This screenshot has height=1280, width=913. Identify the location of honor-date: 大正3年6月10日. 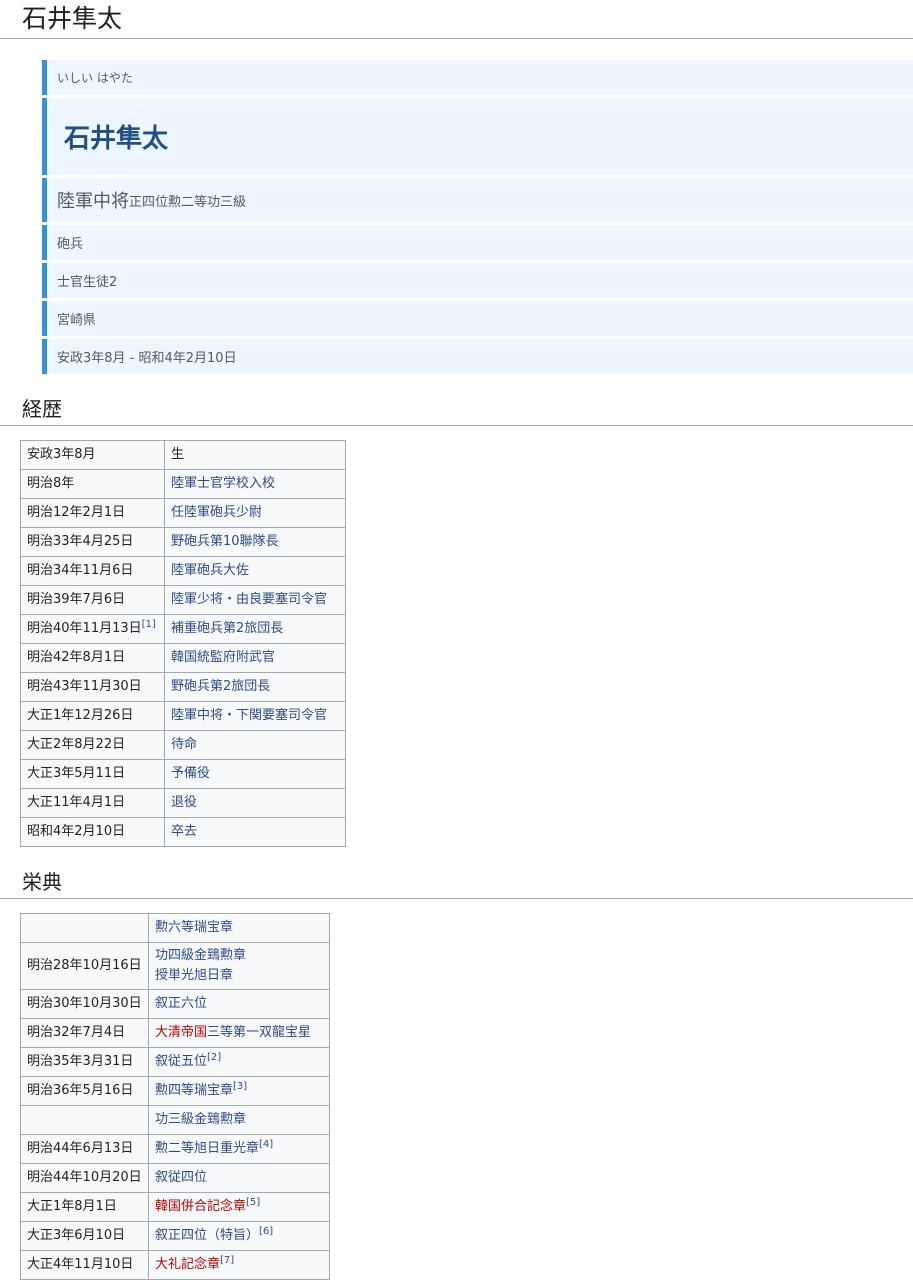
(84, 1236).